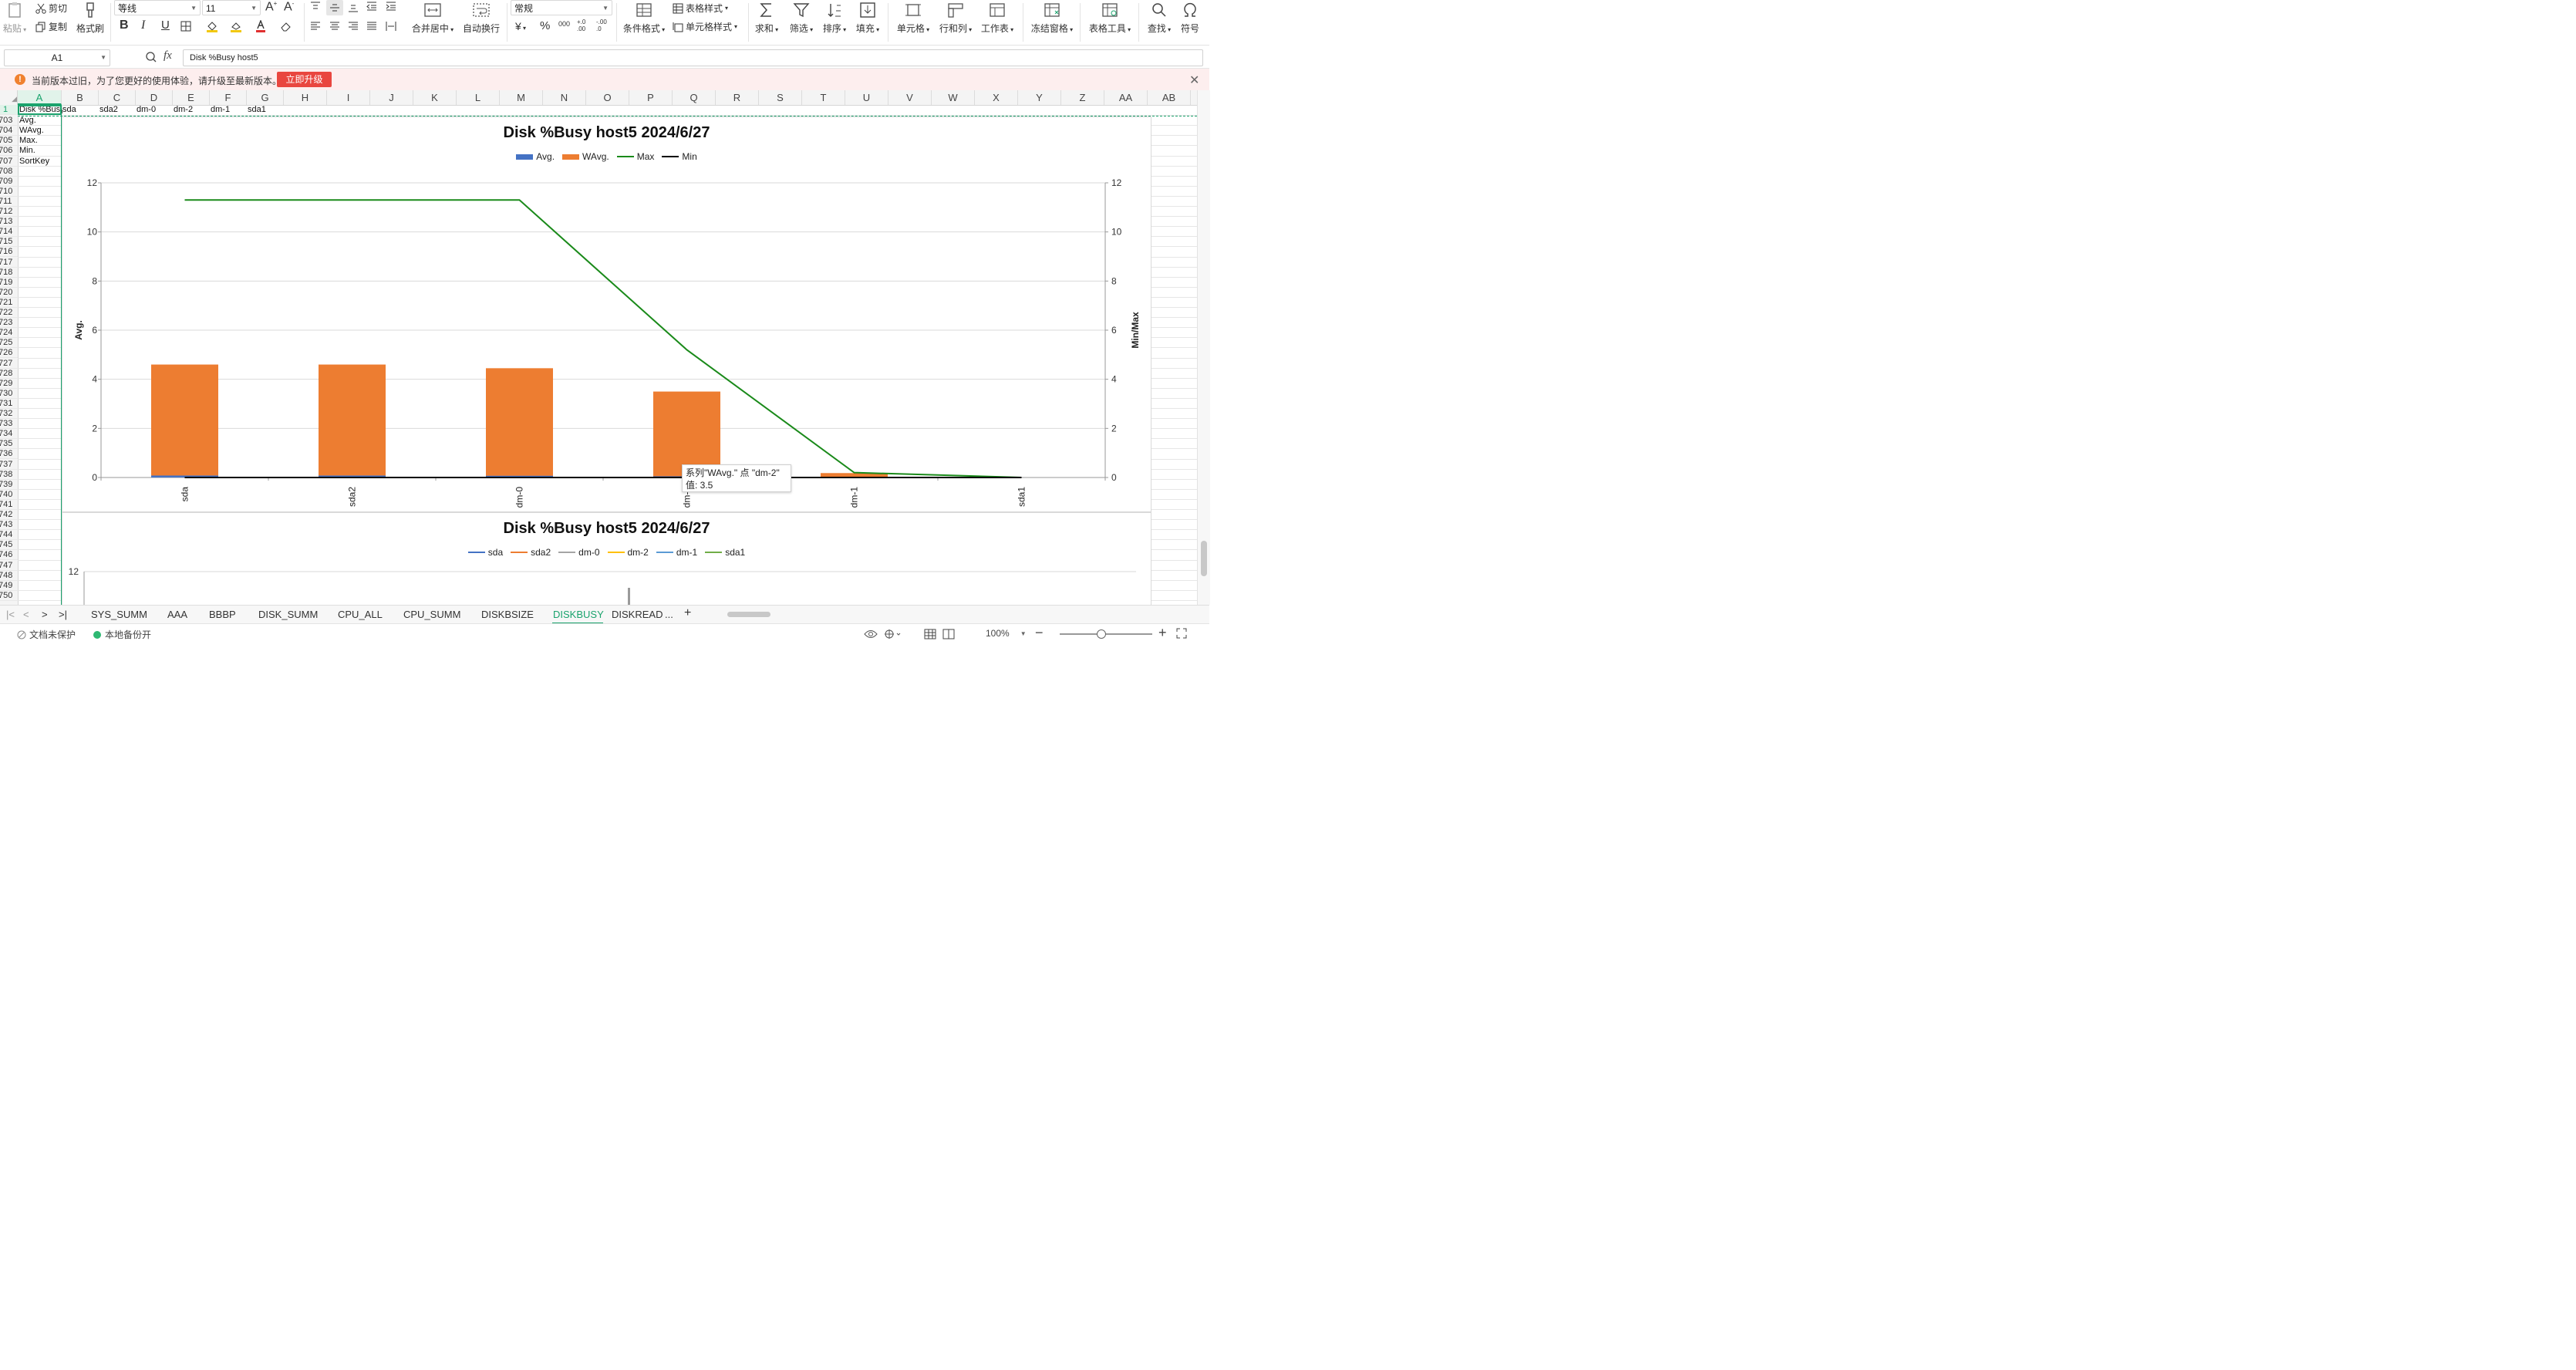 Image resolution: width=2576 pixels, height=1370 pixels. I want to click on zoom-slider, so click(1106, 634).